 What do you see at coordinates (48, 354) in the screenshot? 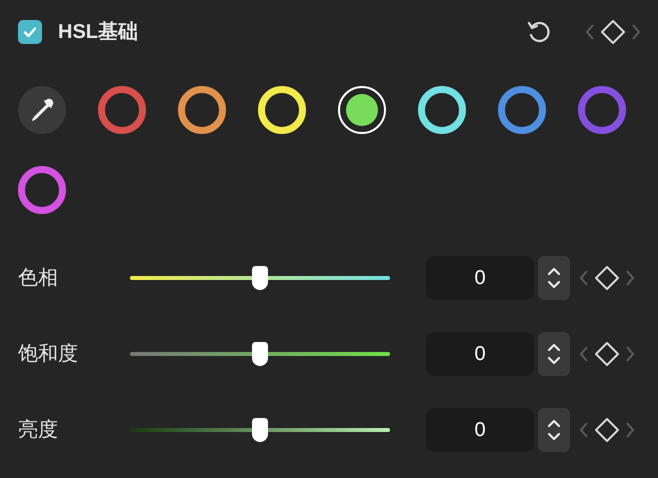
I see `slider-label: 饱和度` at bounding box center [48, 354].